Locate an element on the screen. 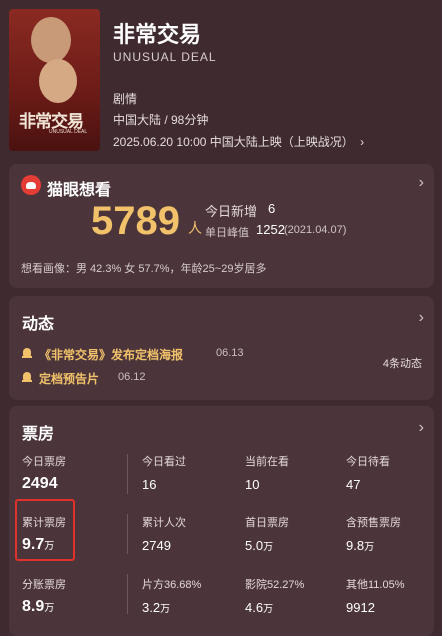 Image resolution: width=442 pixels, height=636 pixels. stat-producer-share: 片方36.68% 3.2万 is located at coordinates (171, 595).